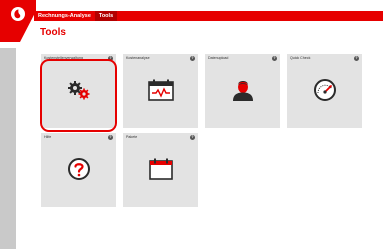 The width and height of the screenshot is (383, 249). I want to click on user-icon, so click(242, 91).